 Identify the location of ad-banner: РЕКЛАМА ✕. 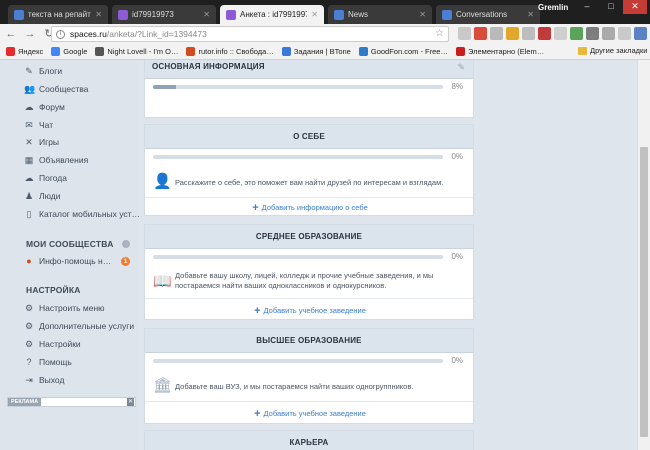
(71, 402).